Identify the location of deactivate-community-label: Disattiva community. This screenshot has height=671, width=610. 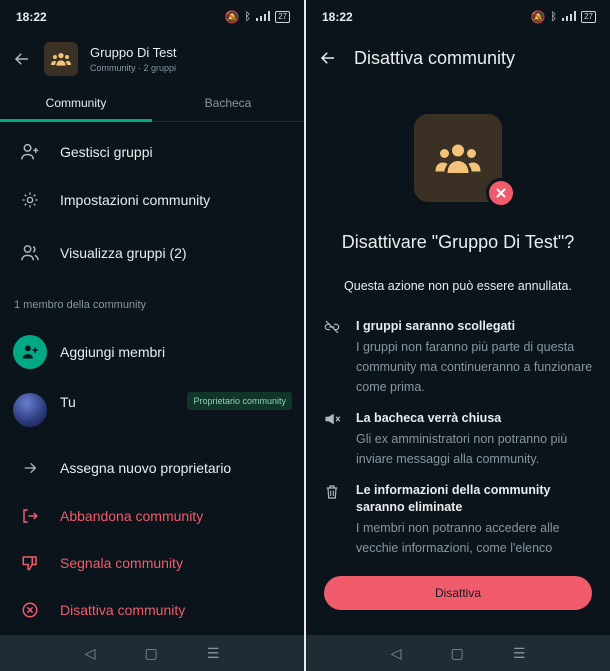
(123, 610).